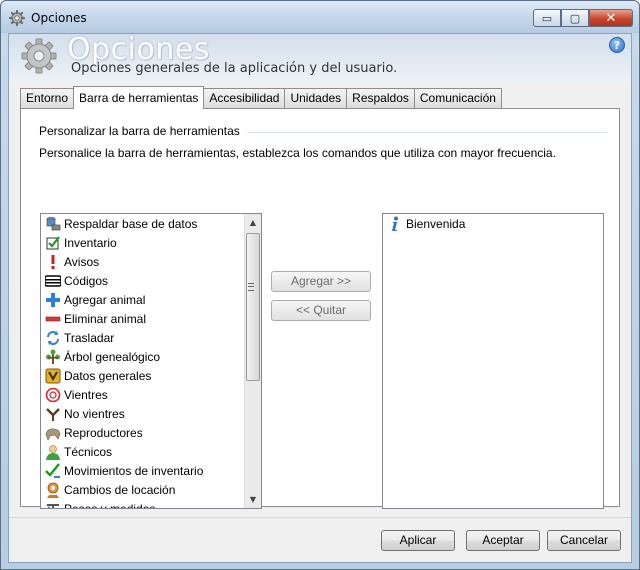 The width and height of the screenshot is (640, 570). What do you see at coordinates (53, 470) in the screenshot?
I see `inventory-moves-icon` at bounding box center [53, 470].